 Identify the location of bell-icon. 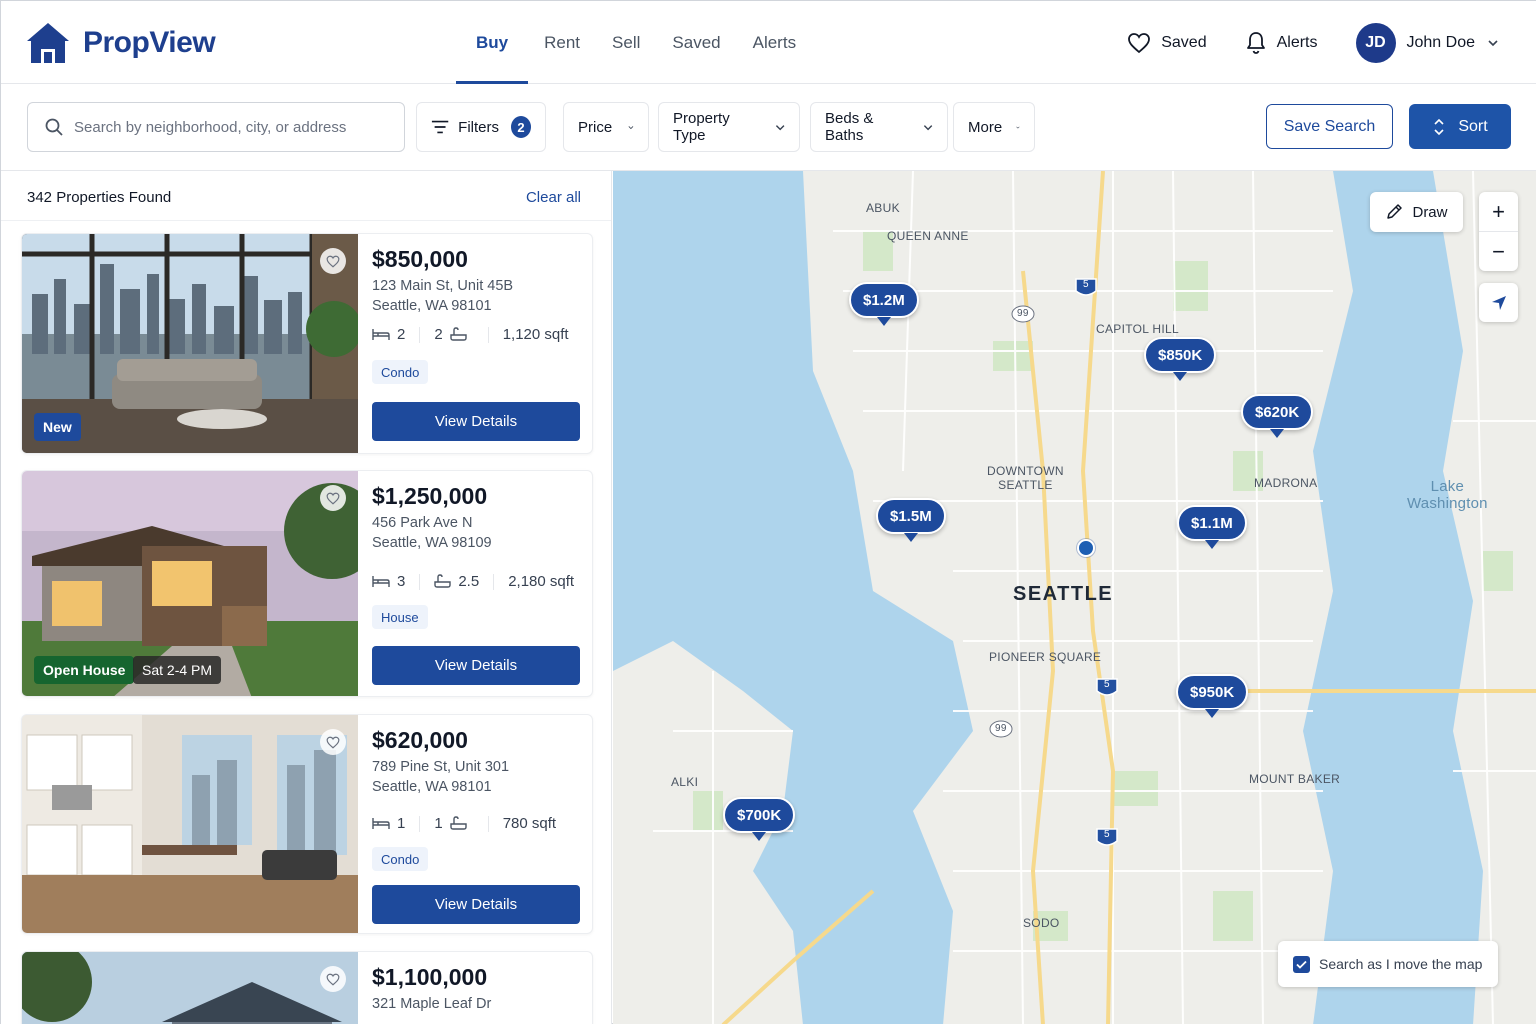
(1255, 42).